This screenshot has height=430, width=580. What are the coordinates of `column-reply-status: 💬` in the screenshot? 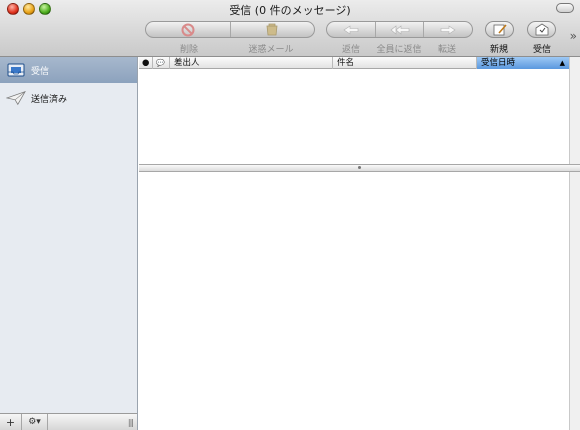 It's located at (161, 63).